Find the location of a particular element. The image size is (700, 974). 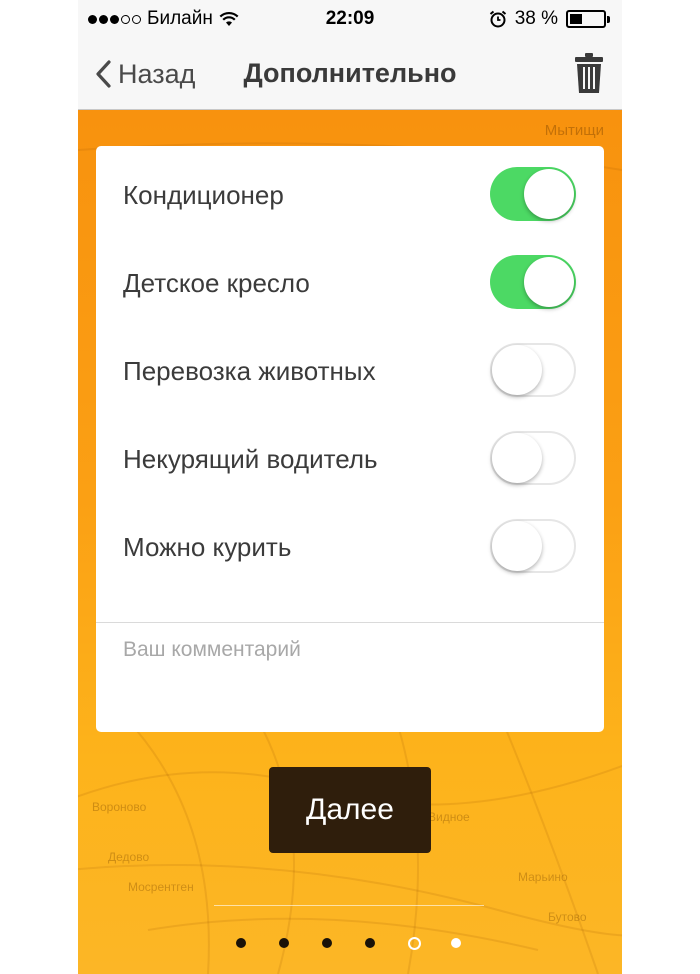

page-dot-current is located at coordinates (414, 943).